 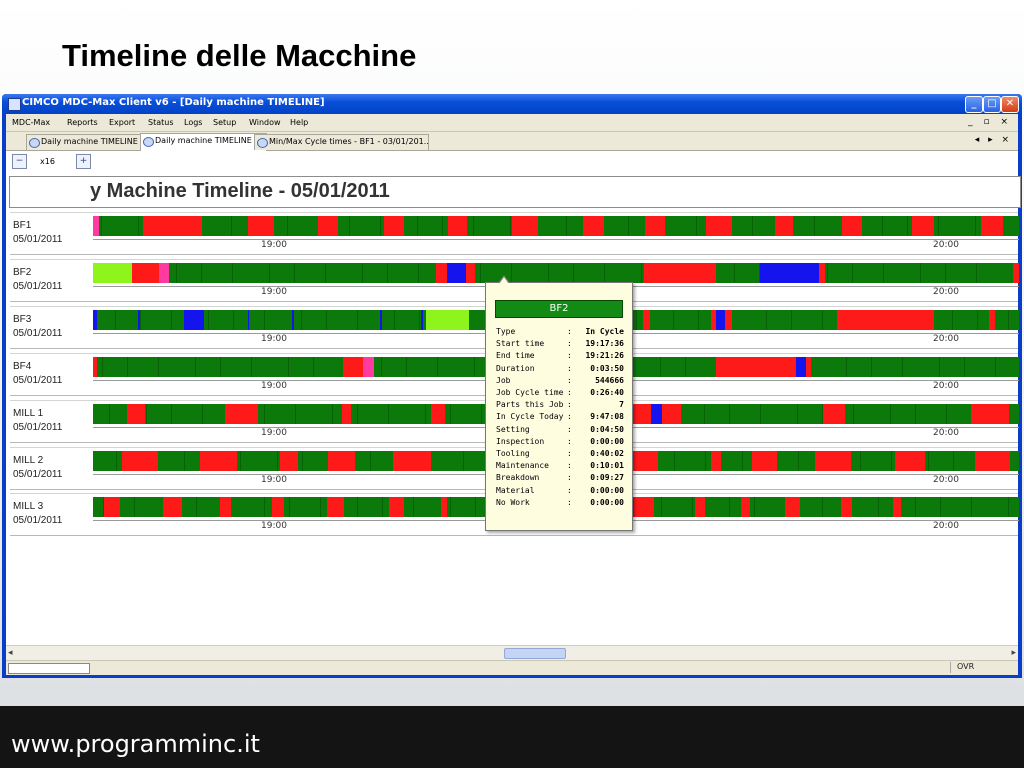 I want to click on tab-navigation: ◂ ▸ ×, so click(x=993, y=140).